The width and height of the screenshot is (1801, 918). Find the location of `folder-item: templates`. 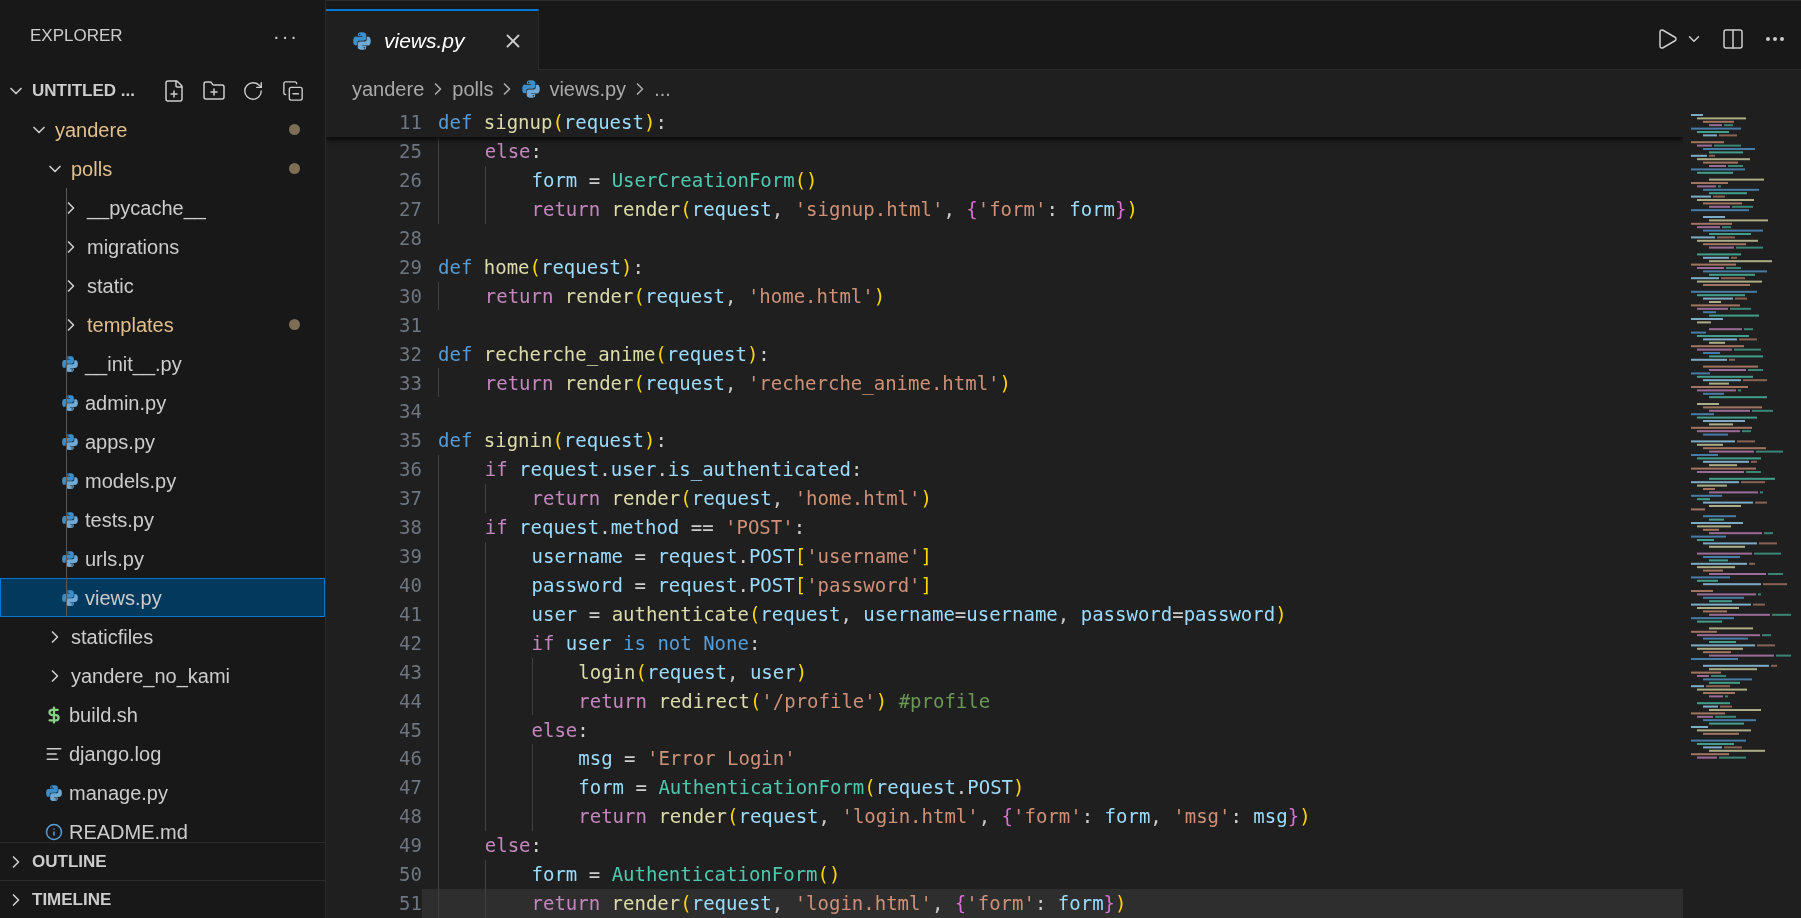

folder-item: templates is located at coordinates (162, 324).